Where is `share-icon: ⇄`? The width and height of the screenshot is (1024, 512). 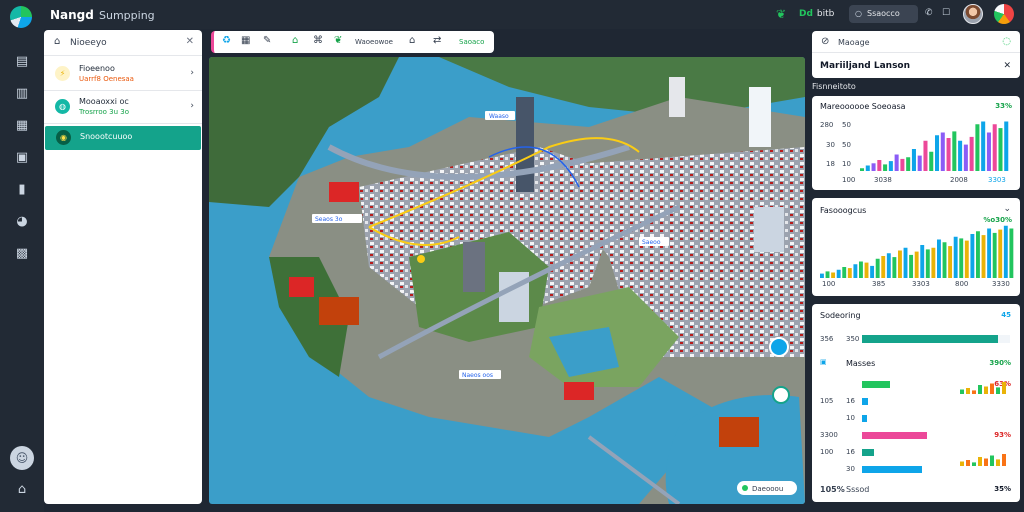 share-icon: ⇄ is located at coordinates (437, 40).